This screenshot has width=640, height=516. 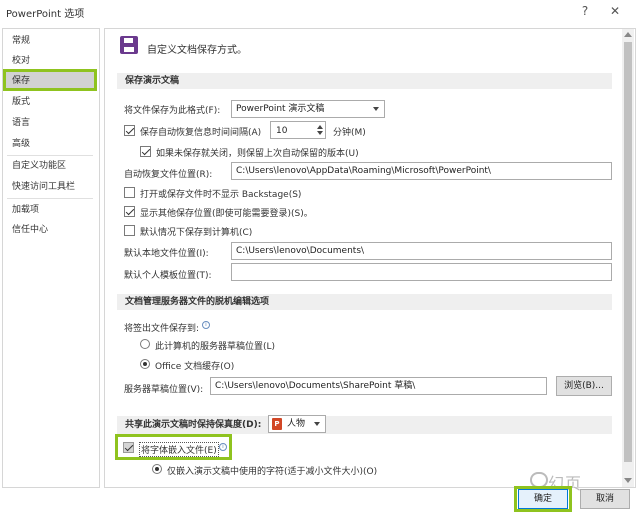 What do you see at coordinates (168, 175) in the screenshot?
I see `autorecover-location-label: 自动恢复文件位置(R):` at bounding box center [168, 175].